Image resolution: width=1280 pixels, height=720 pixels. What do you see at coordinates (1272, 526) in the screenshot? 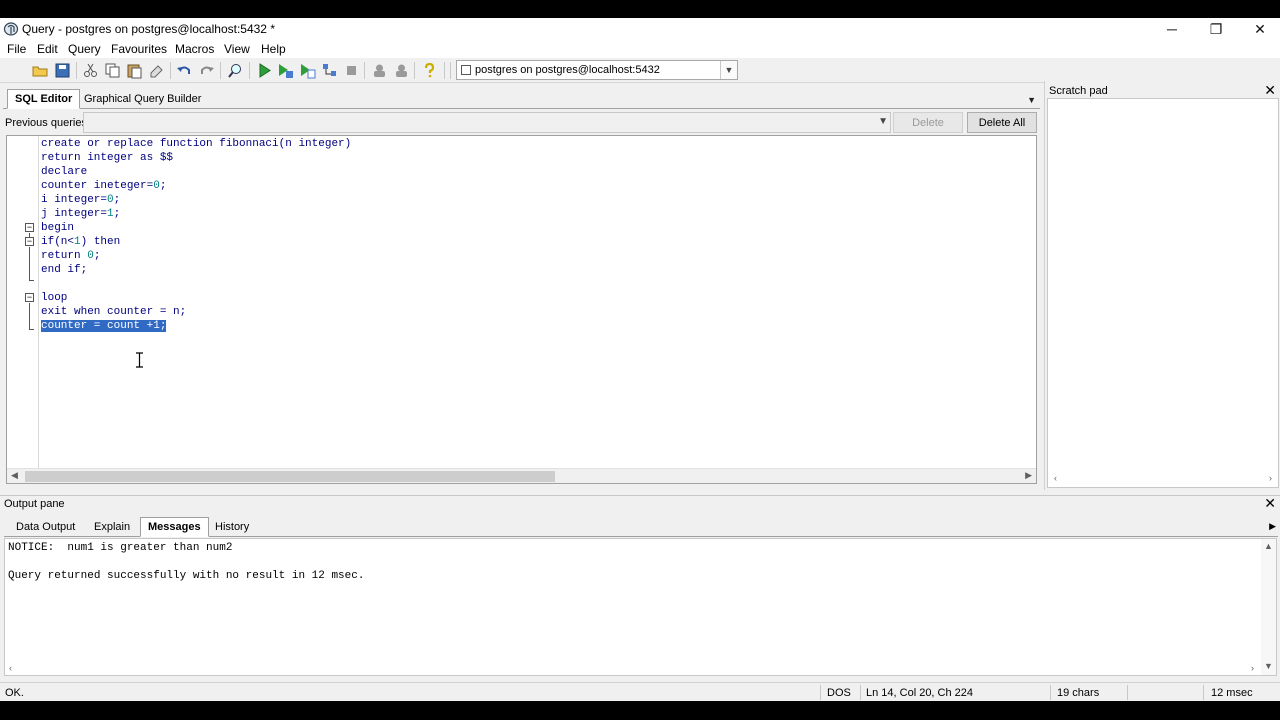
I see `tab-scroll-right-icon: ▶` at bounding box center [1272, 526].